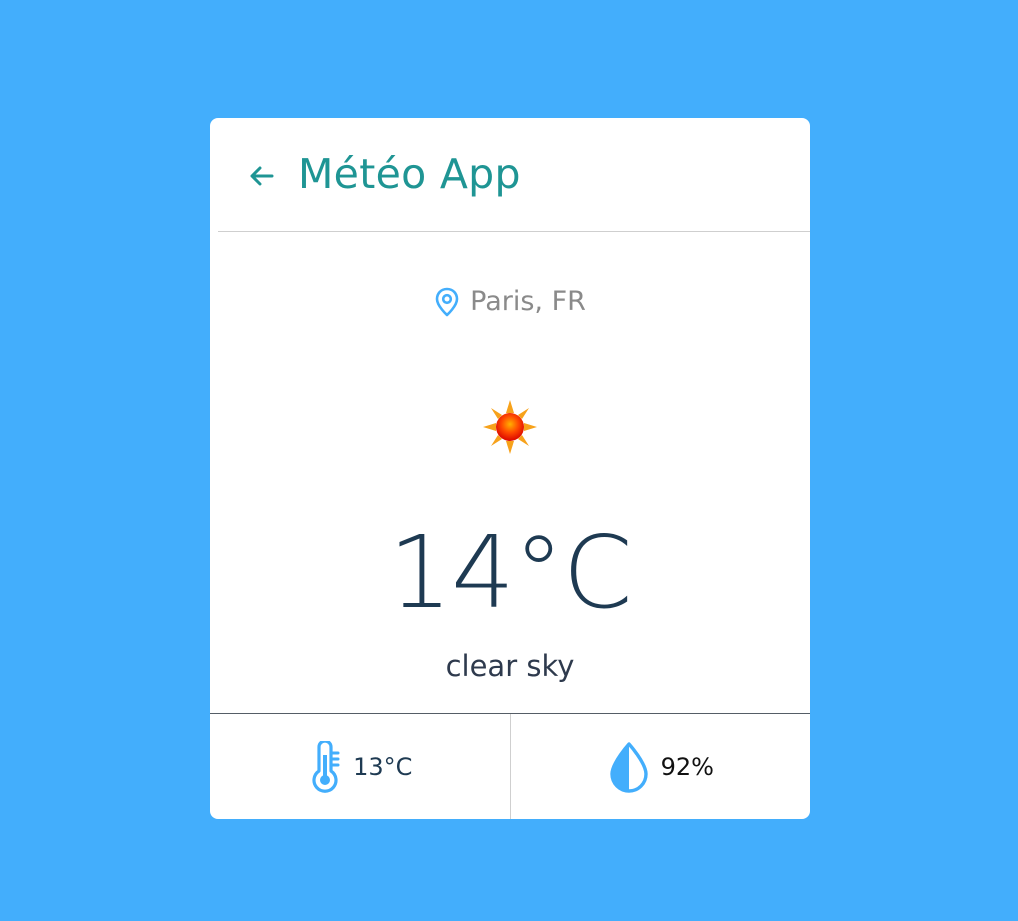 The height and width of the screenshot is (921, 1018). What do you see at coordinates (510, 572) in the screenshot?
I see `temperature: 14°C` at bounding box center [510, 572].